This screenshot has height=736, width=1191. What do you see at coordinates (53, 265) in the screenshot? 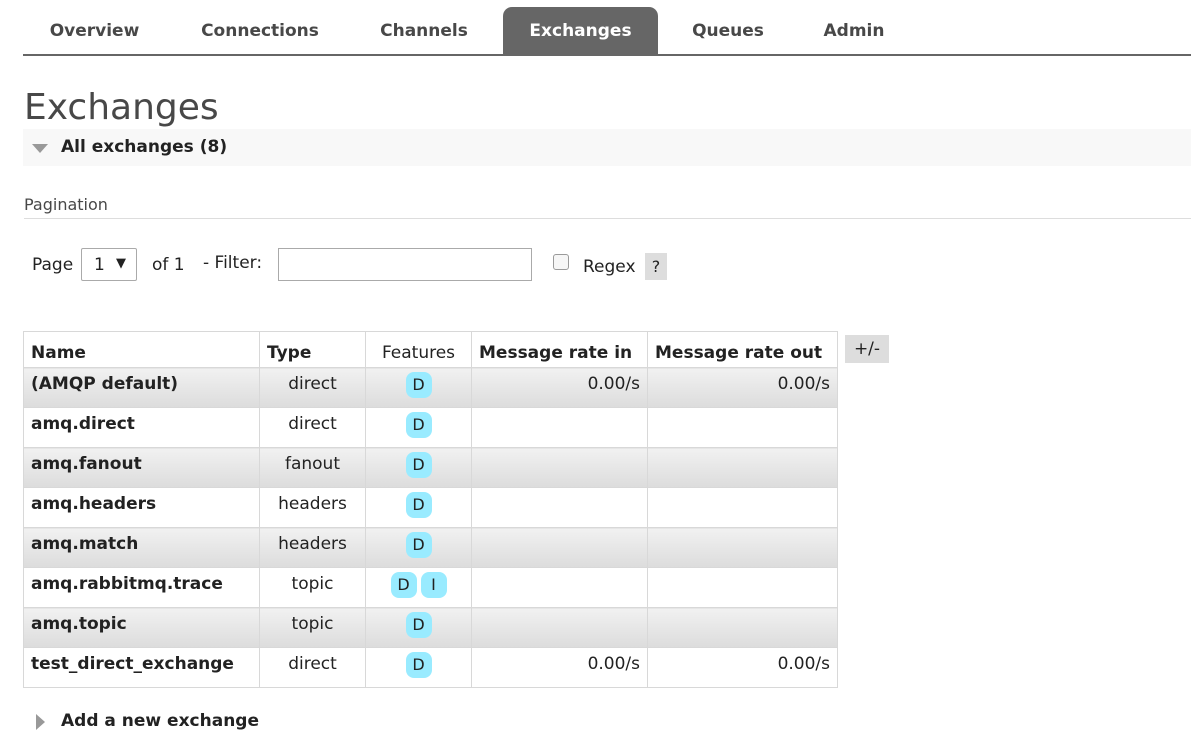
I see `page-label: Page` at bounding box center [53, 265].